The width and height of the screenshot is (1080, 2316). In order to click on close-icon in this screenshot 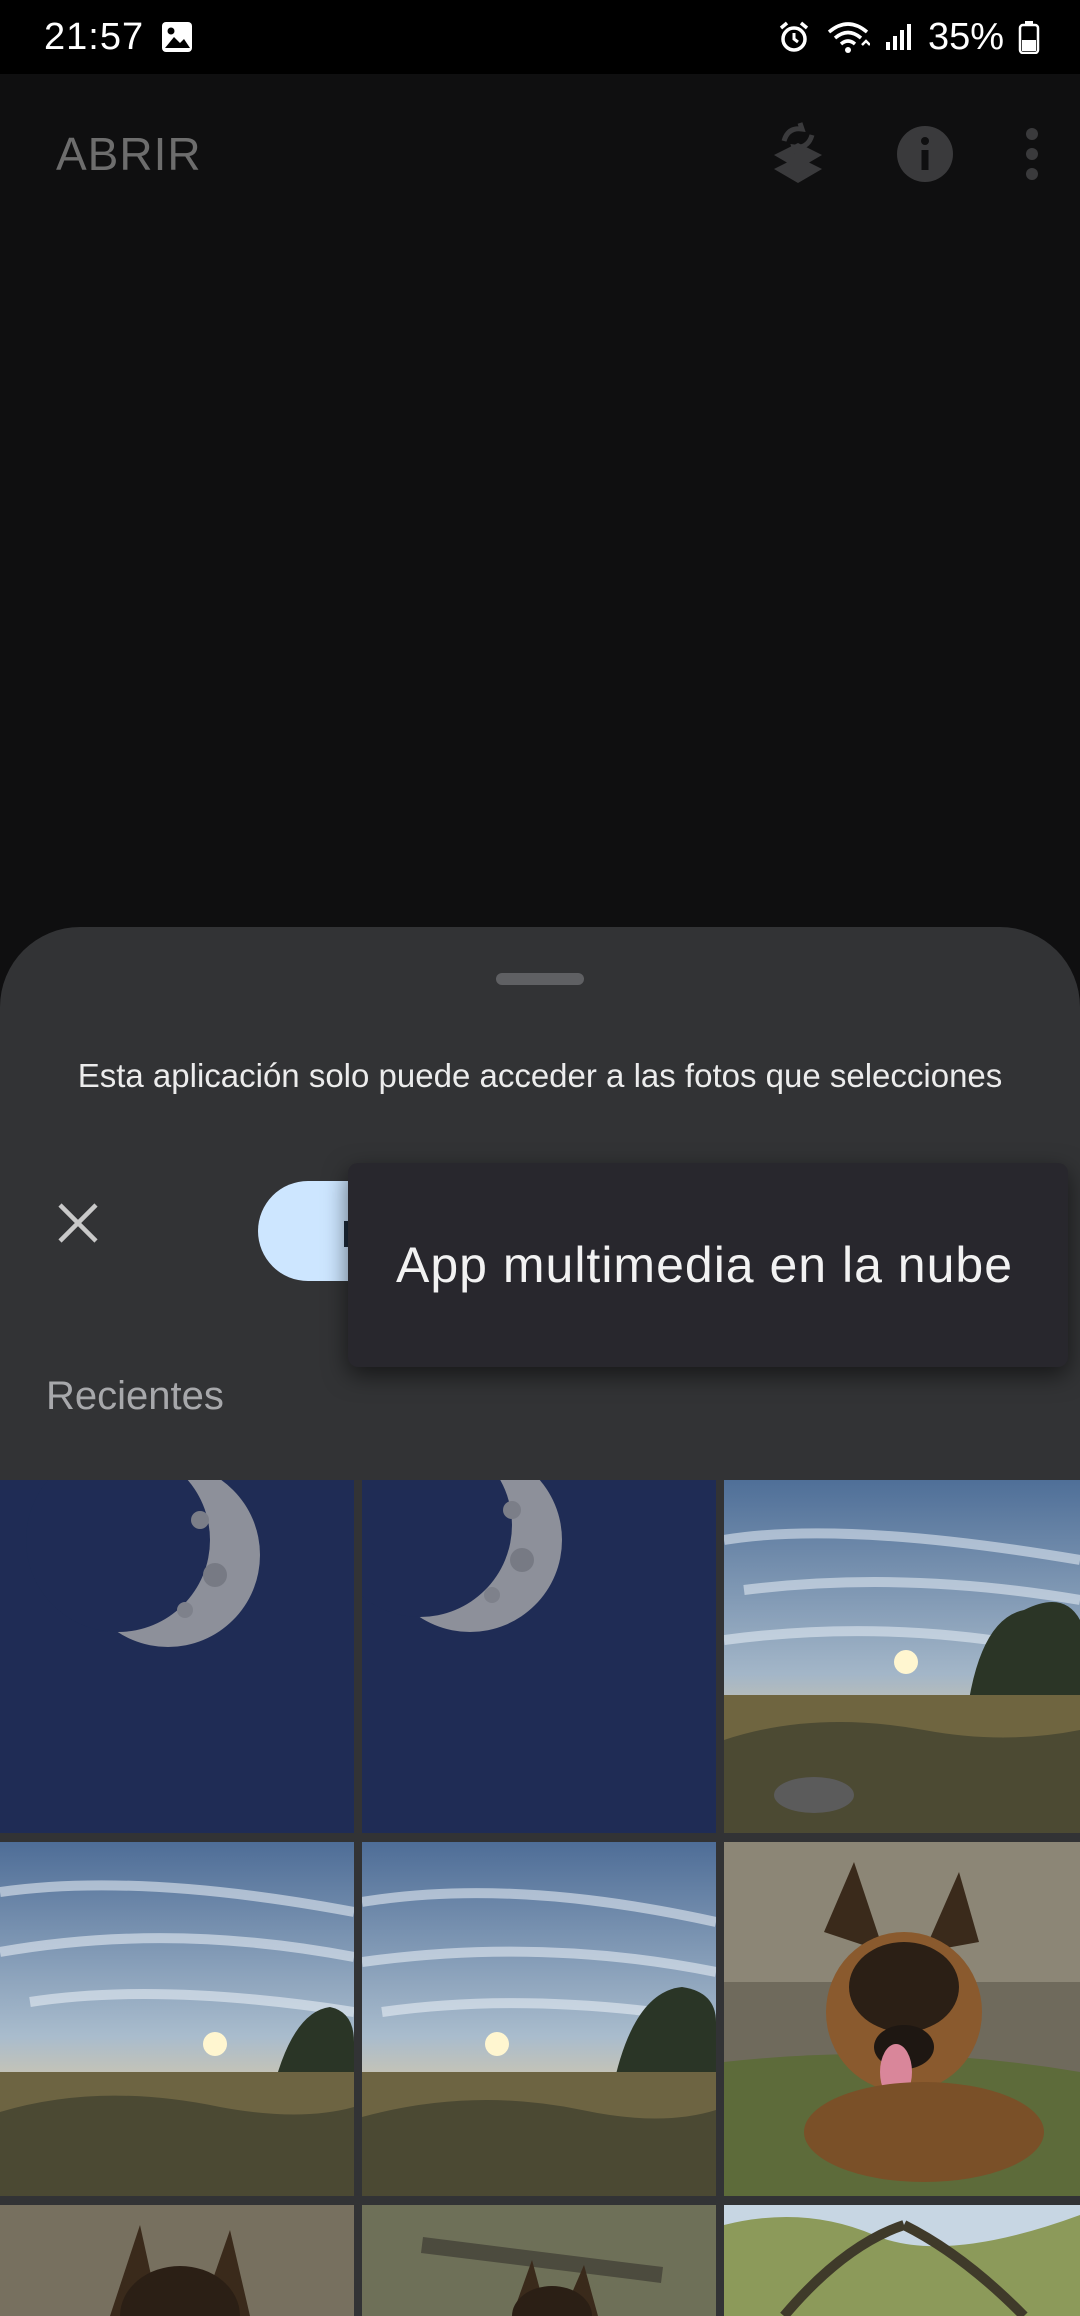, I will do `click(78, 1225)`.